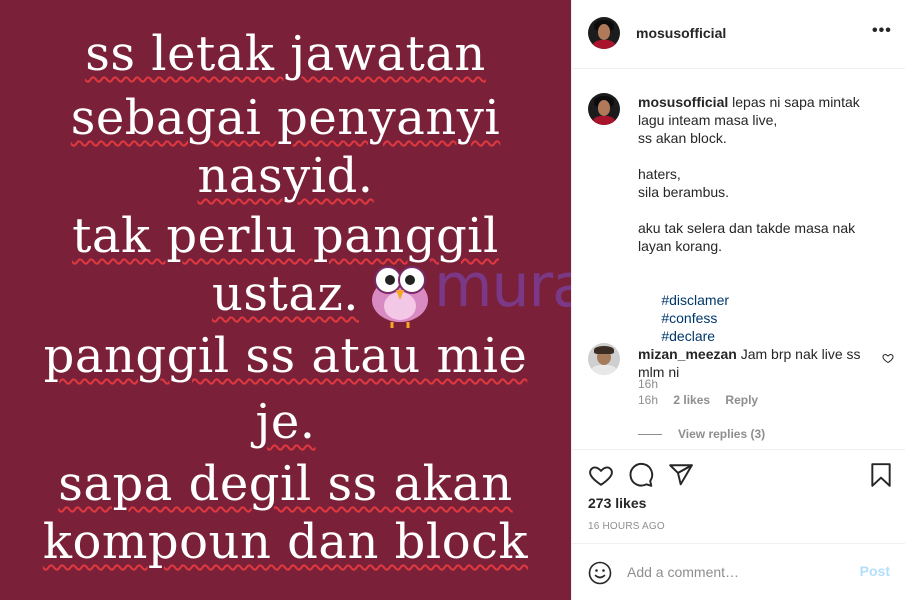 This screenshot has width=905, height=600. I want to click on add-comment-bar: Post, so click(738, 571).